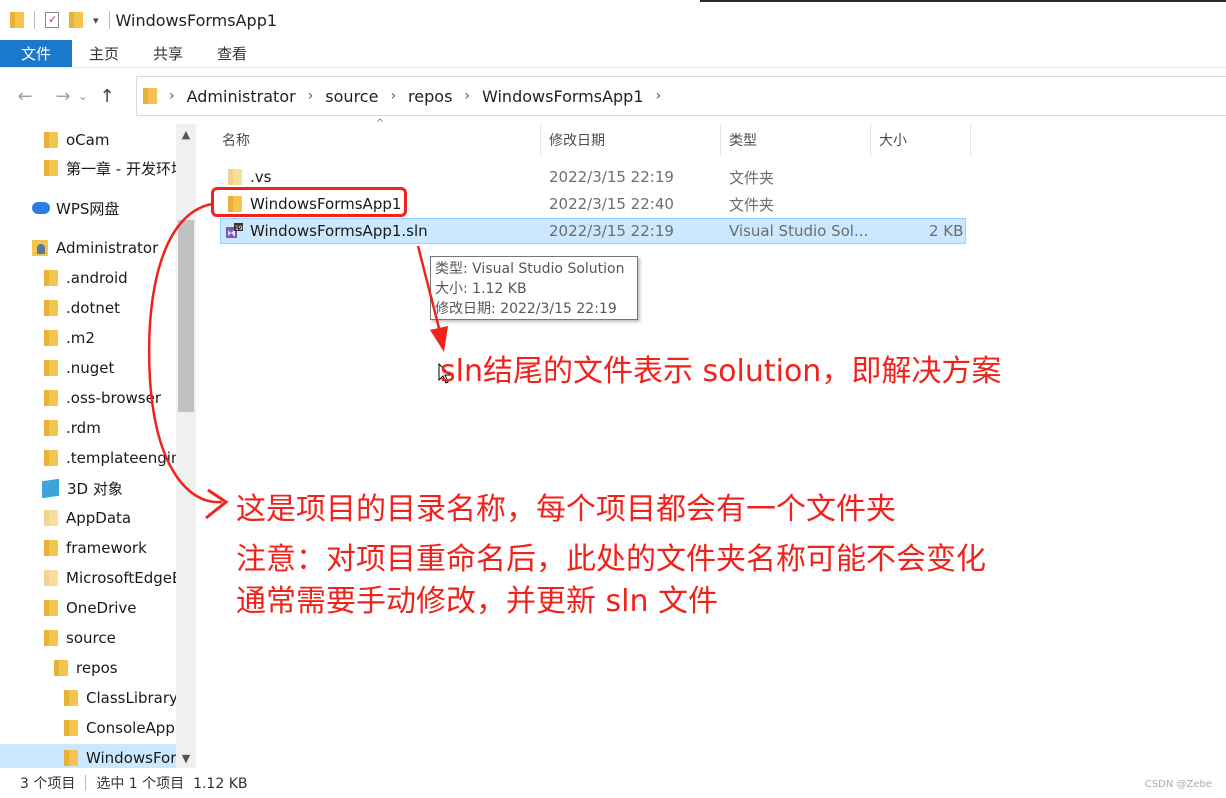  I want to click on tab-file: 文件, so click(36, 53).